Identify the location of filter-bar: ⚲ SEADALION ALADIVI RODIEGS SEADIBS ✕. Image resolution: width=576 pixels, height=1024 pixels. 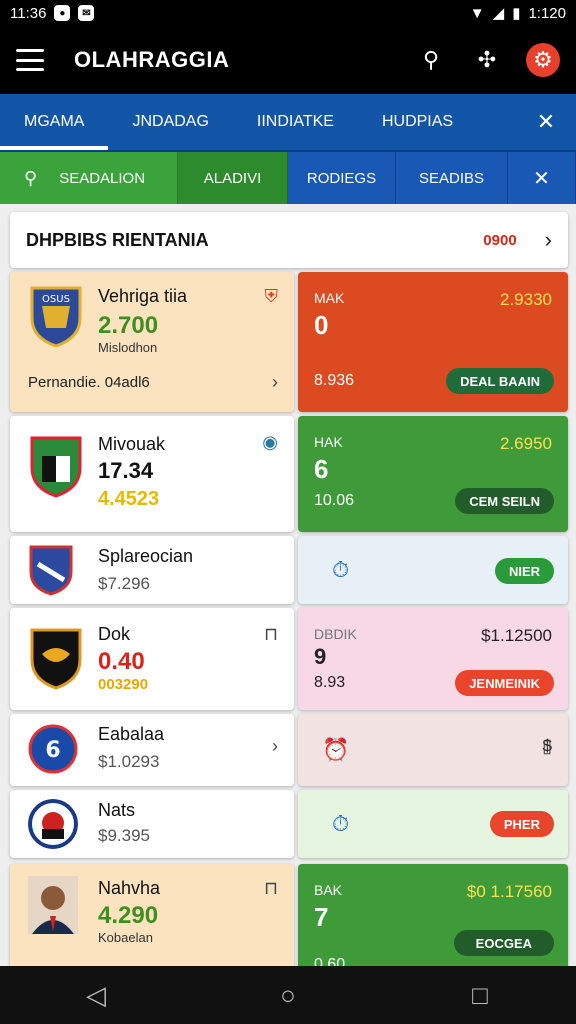
(288, 177).